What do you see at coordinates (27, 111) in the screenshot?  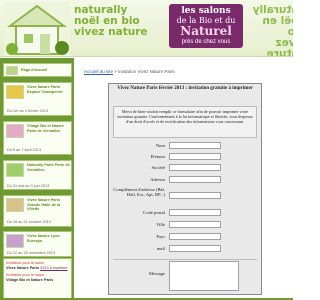 I see `sidebar-item-date: Du 1er au 4 février 2013` at bounding box center [27, 111].